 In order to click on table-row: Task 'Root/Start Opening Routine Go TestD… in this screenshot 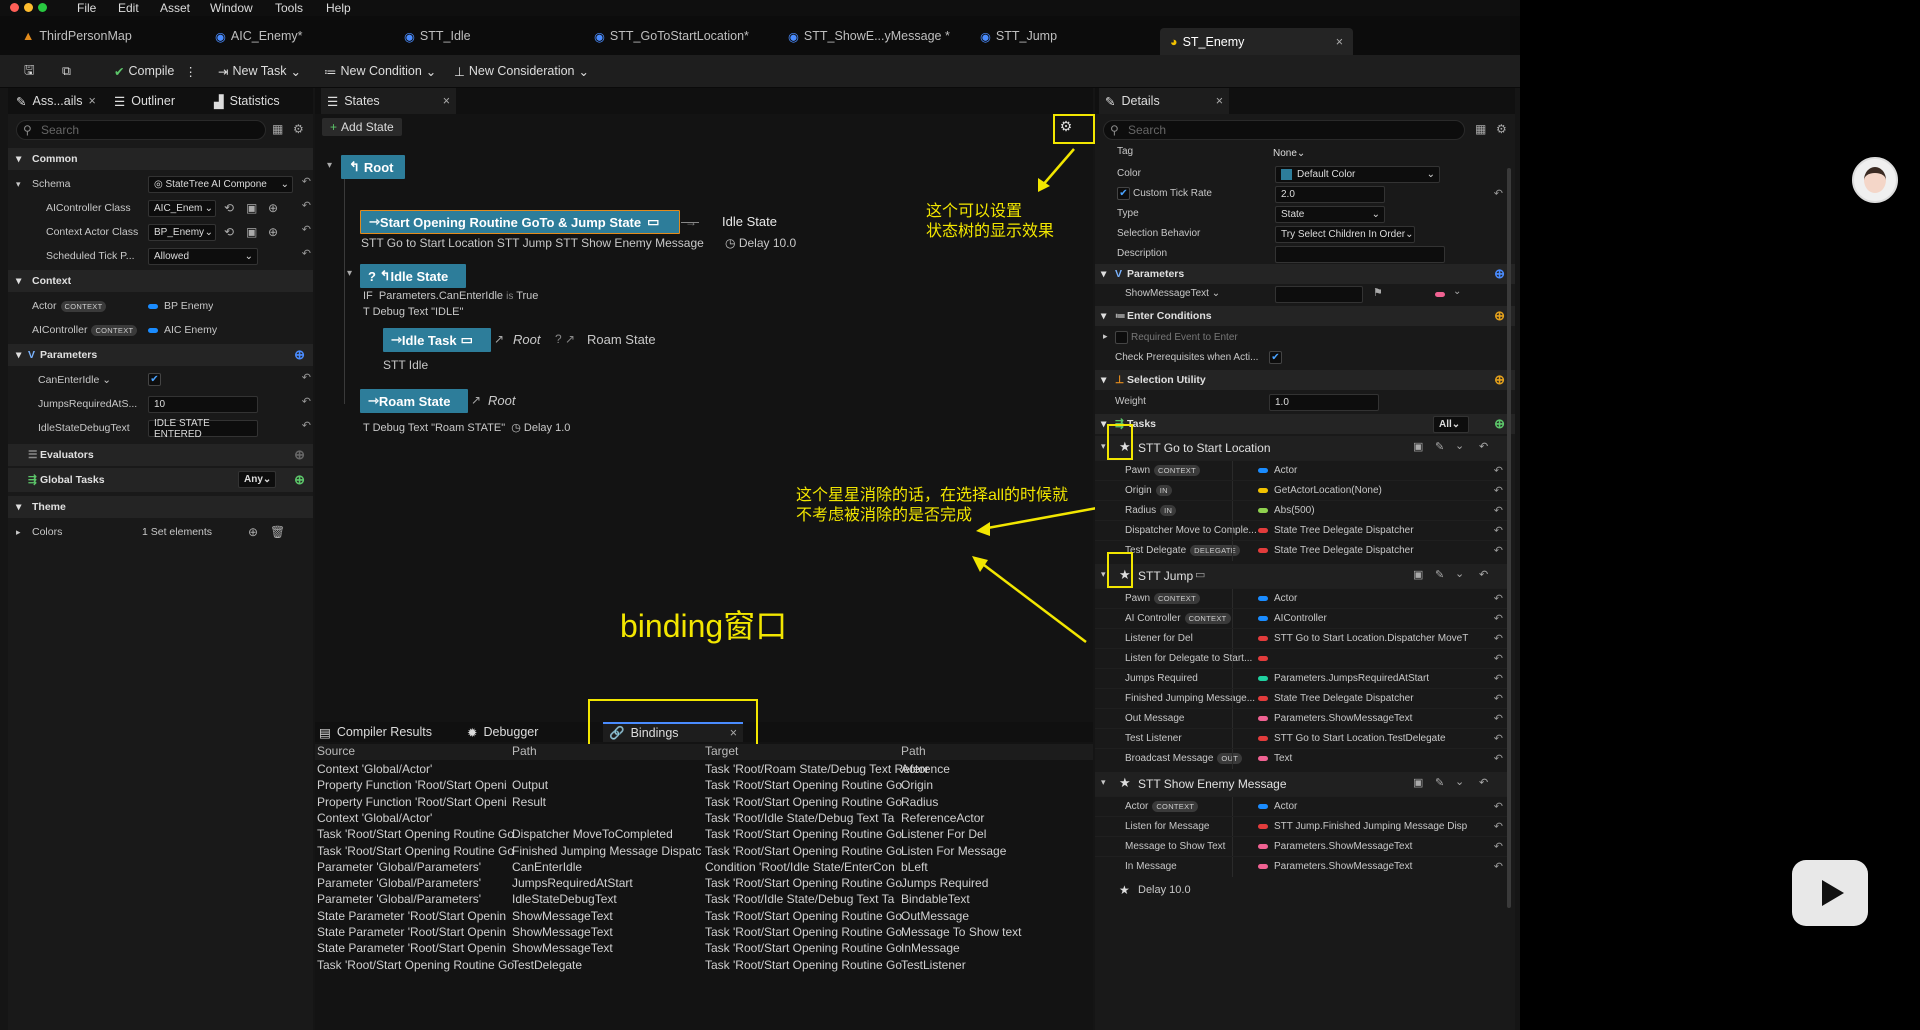, I will do `click(704, 966)`.